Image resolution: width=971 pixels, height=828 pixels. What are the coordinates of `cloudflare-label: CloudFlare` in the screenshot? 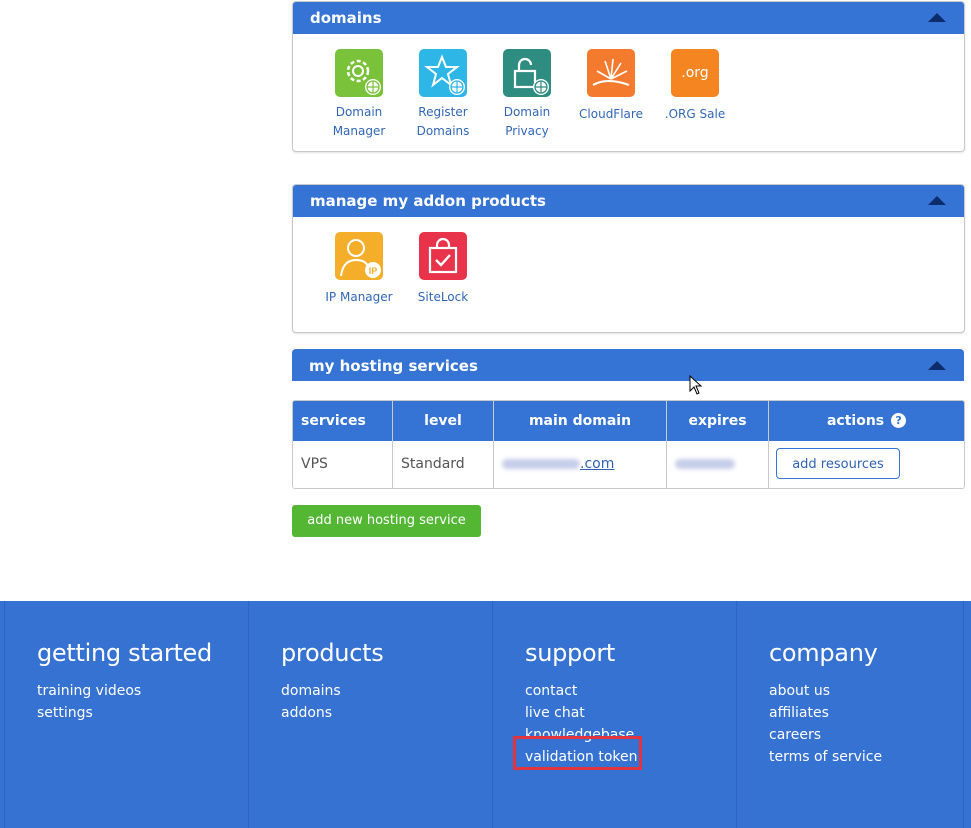 It's located at (611, 114).